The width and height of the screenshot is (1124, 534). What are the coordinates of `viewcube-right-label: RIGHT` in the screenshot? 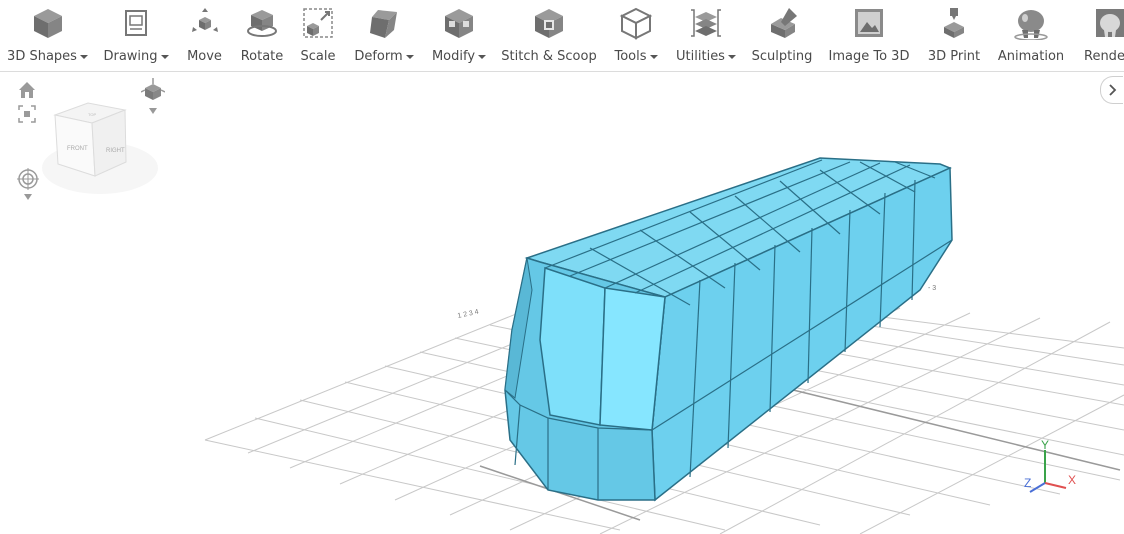 It's located at (115, 151).